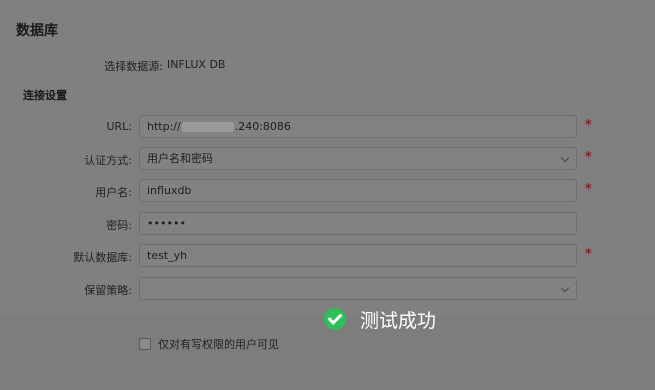  Describe the element at coordinates (207, 127) in the screenshot. I see `redacted-host` at that location.